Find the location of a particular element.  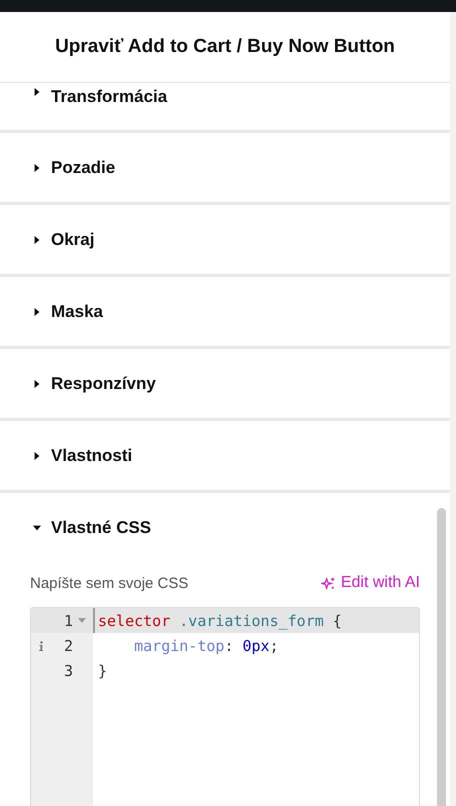

line-number: 2 is located at coordinates (67, 645).